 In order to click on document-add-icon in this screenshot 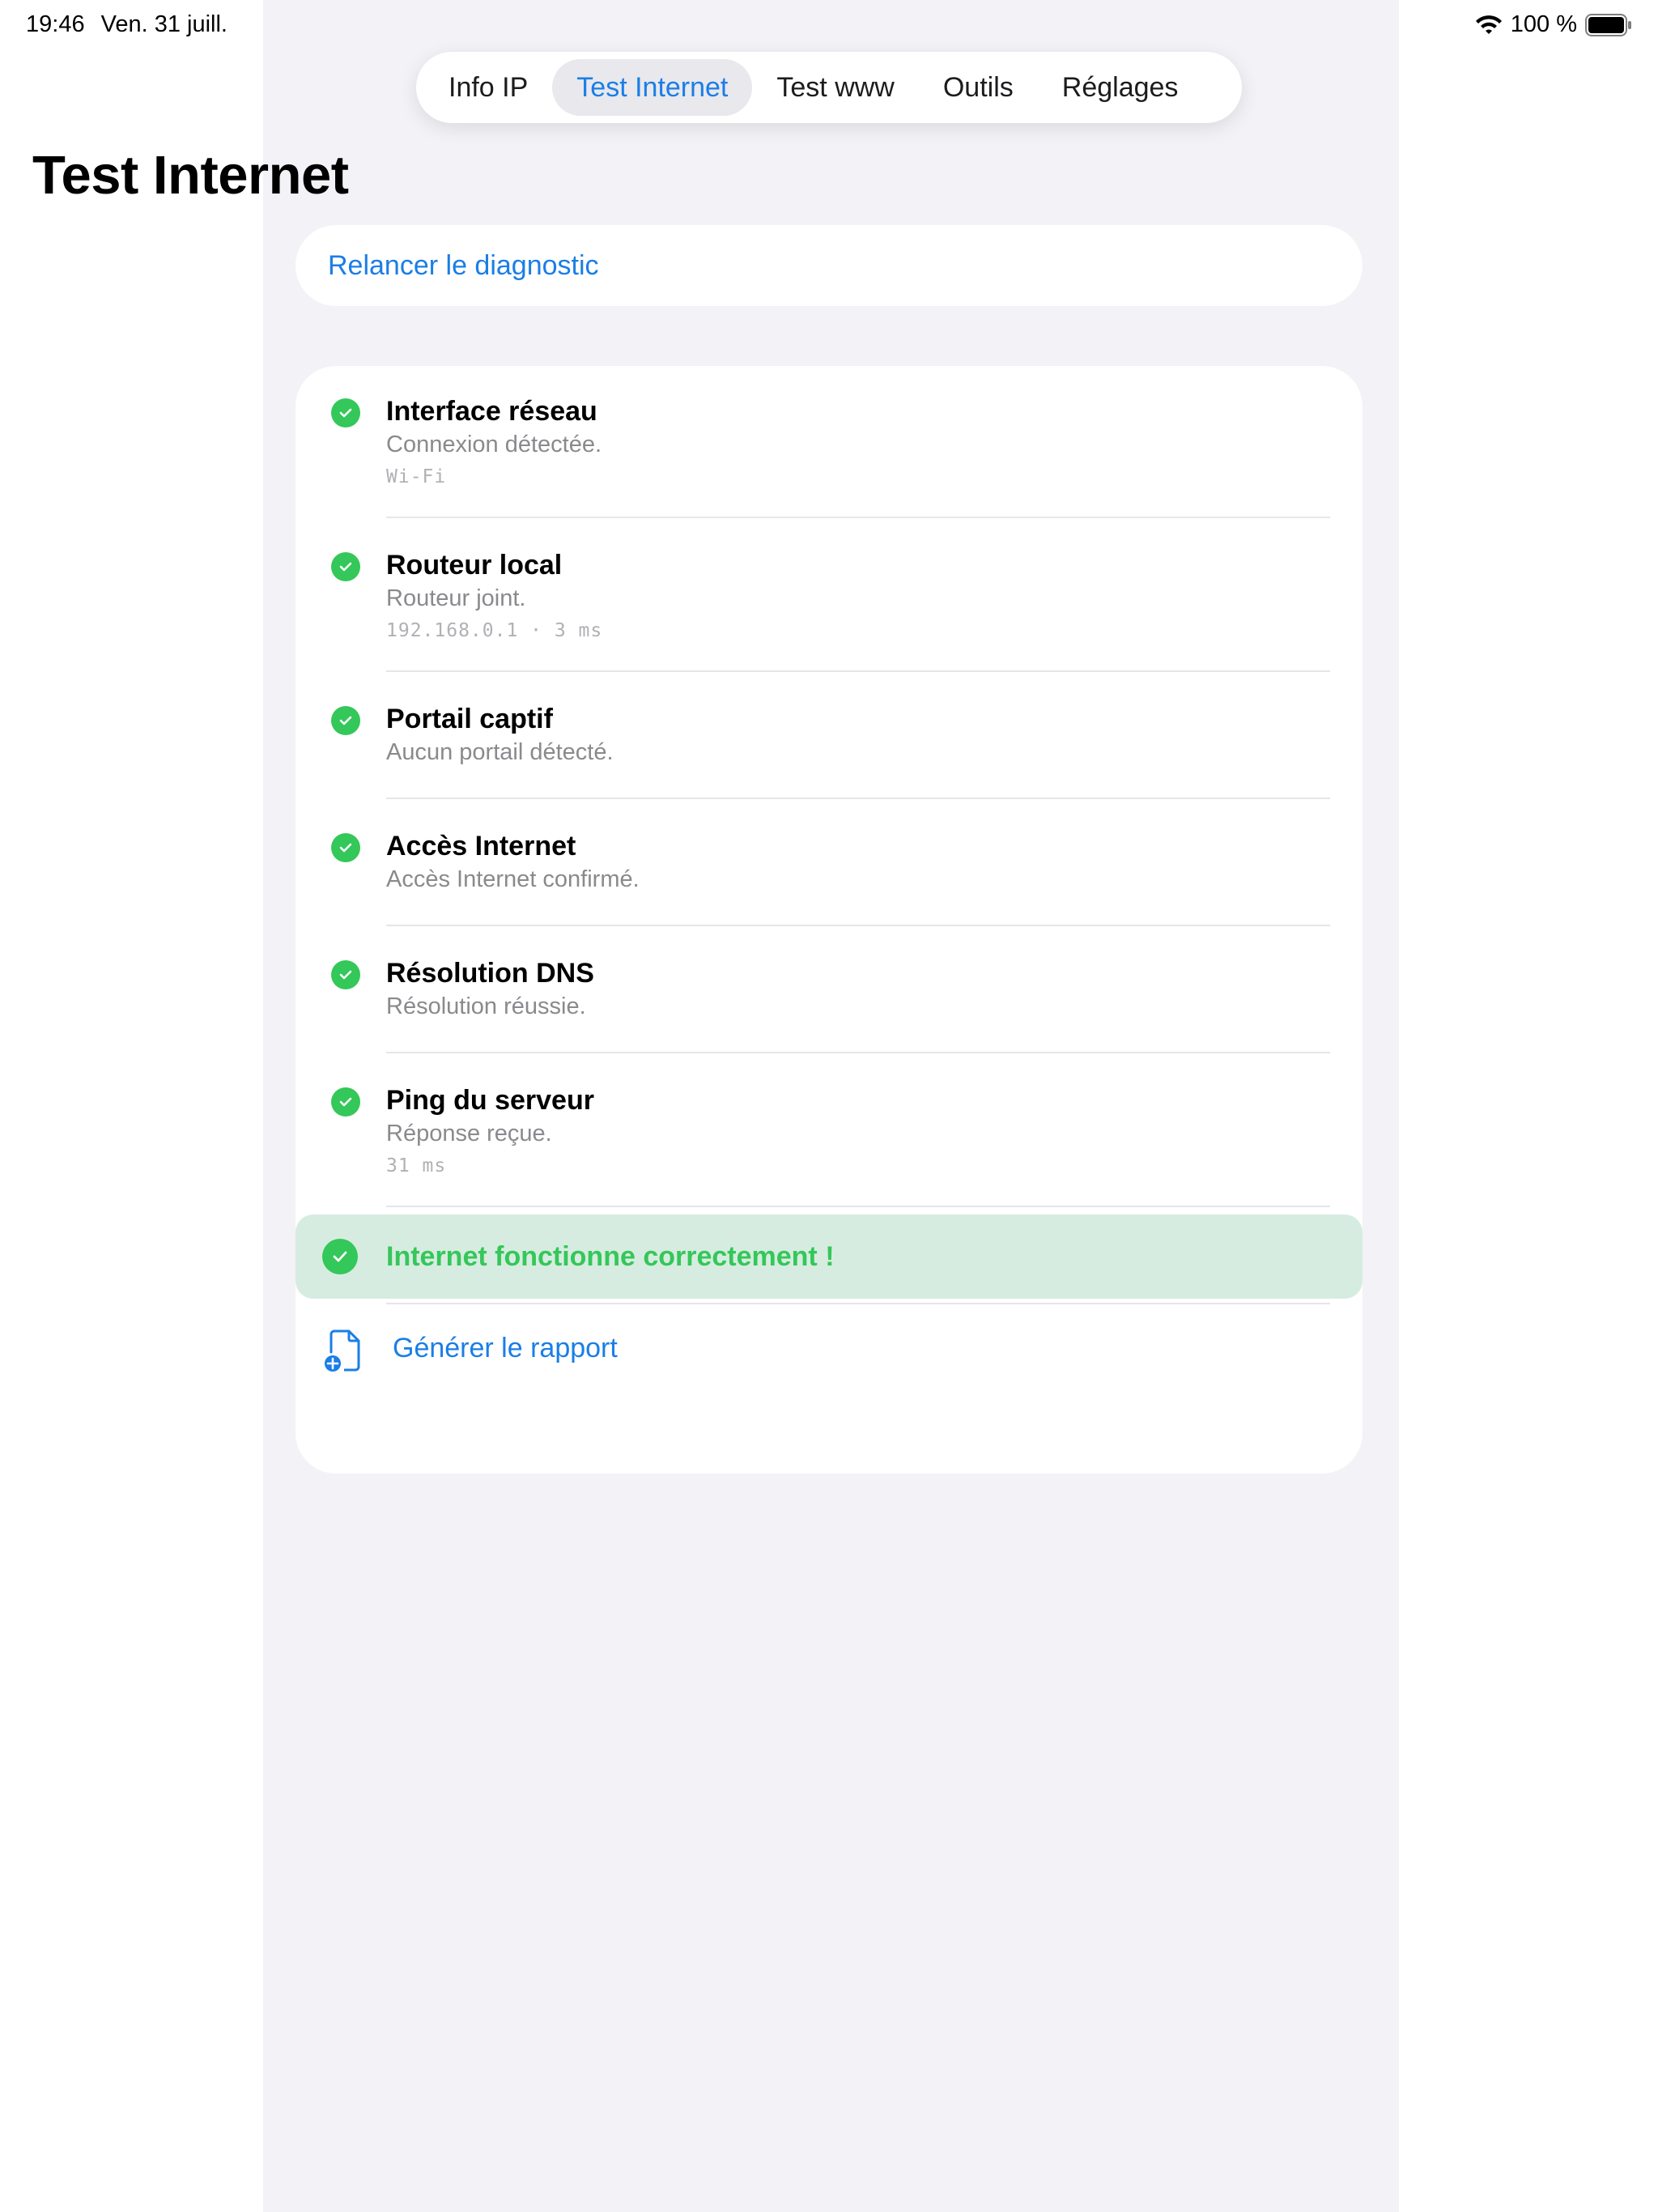, I will do `click(342, 1351)`.